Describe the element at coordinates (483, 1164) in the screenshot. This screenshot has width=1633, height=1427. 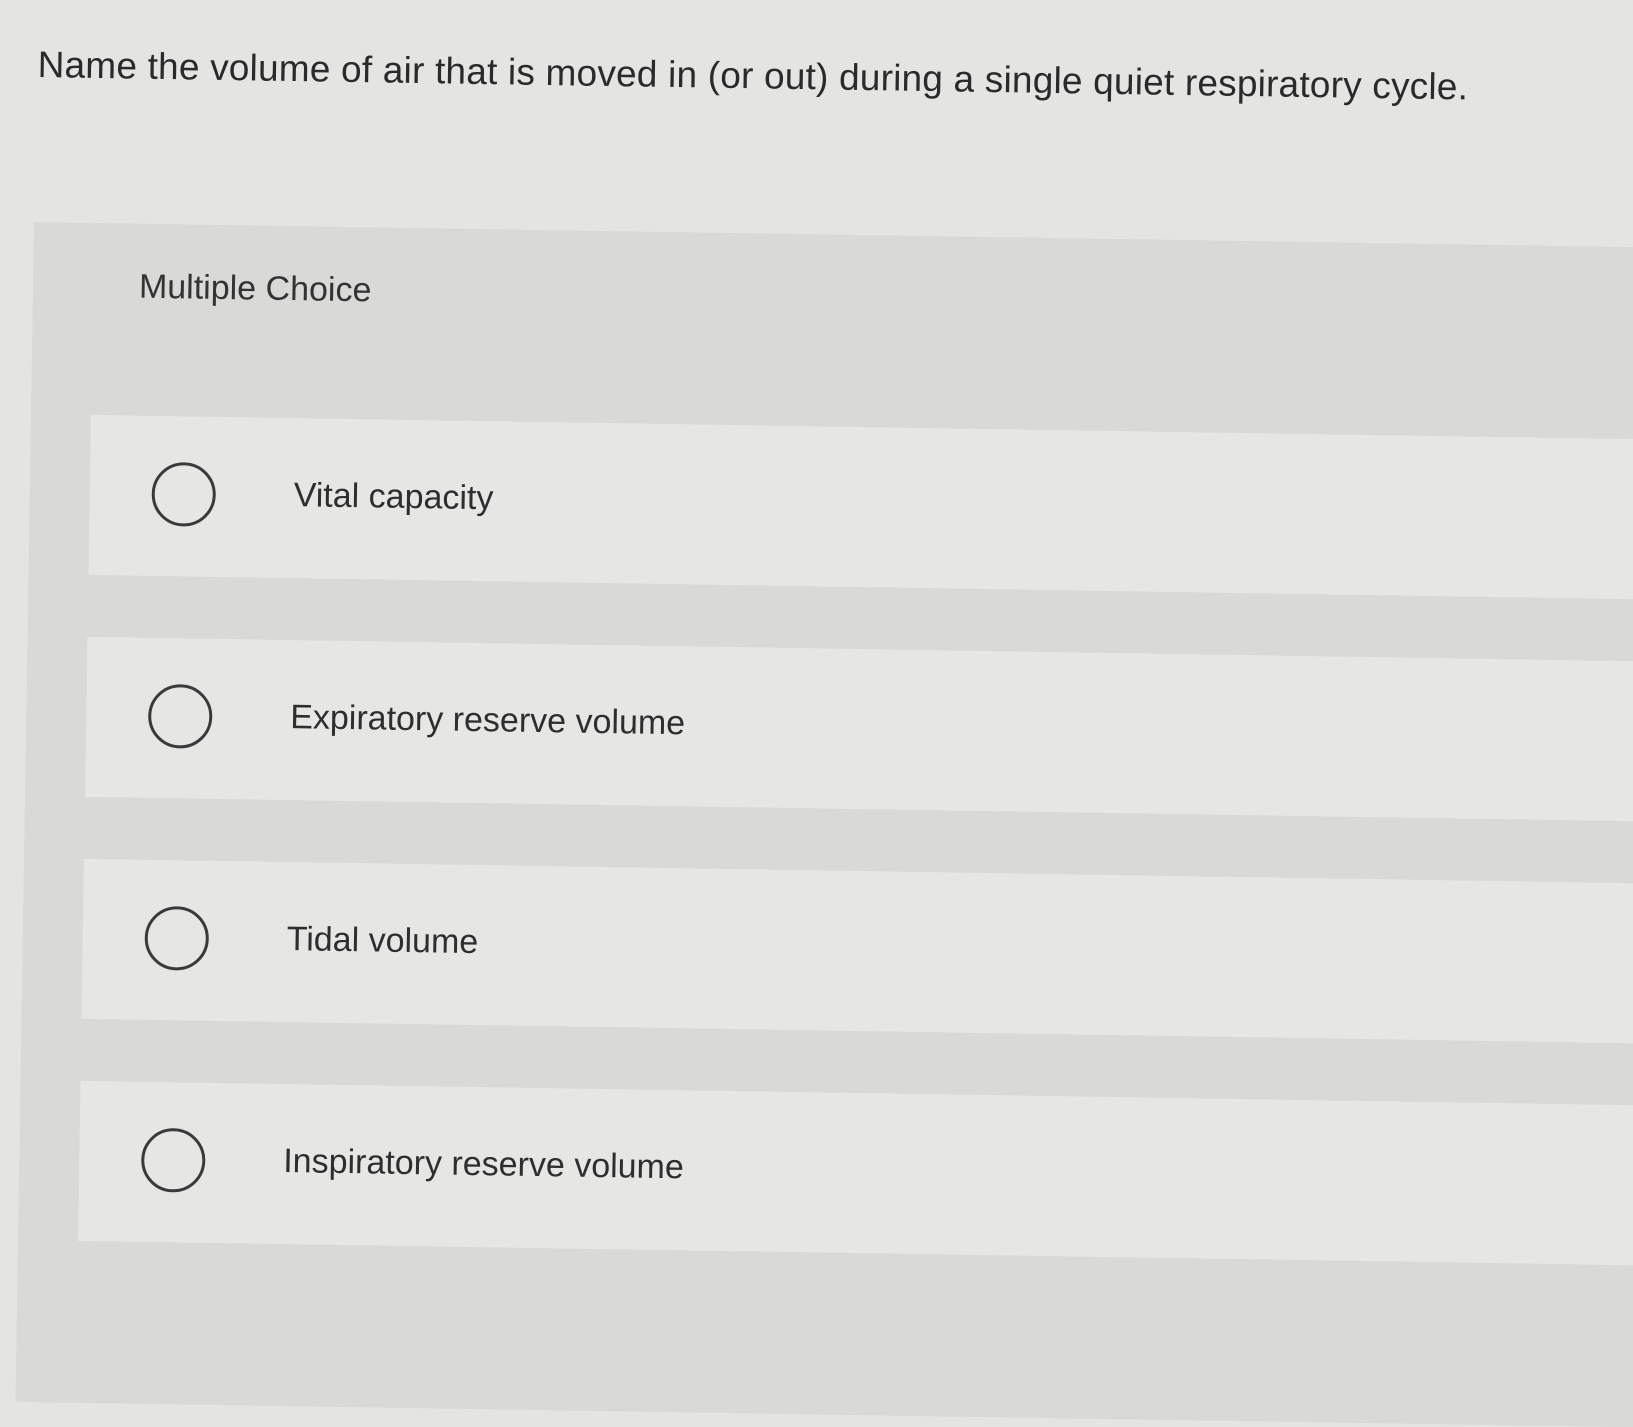
I see `answer-option-label: Inspiratory reserve volume` at that location.